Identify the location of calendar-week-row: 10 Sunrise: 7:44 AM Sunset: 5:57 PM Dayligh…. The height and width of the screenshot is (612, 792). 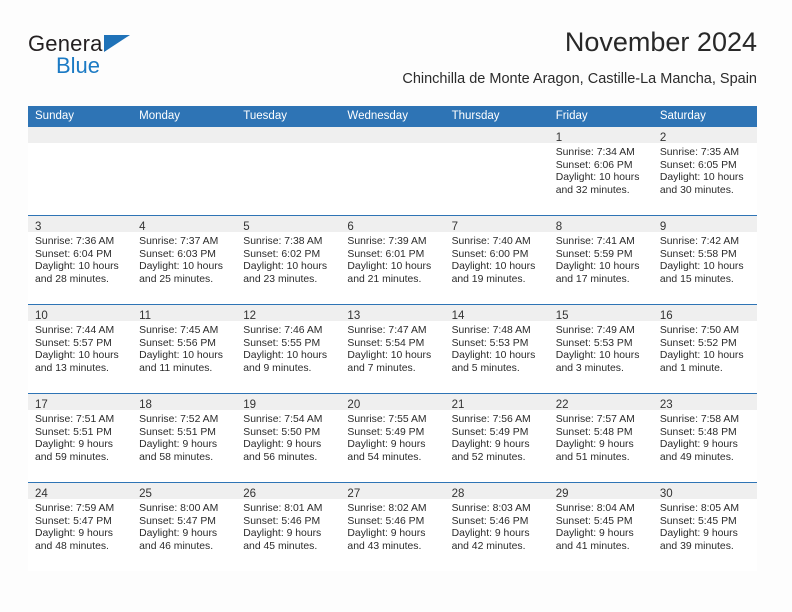
(392, 348).